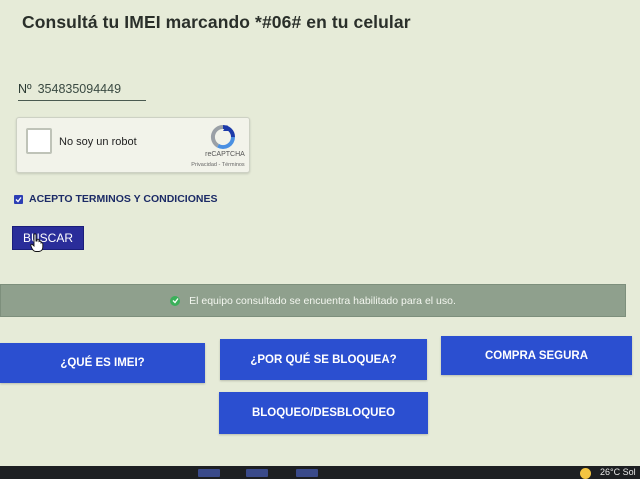 The image size is (640, 479). Describe the element at coordinates (123, 199) in the screenshot. I see `terms-label: ACEPTO TERMINOS Y CONDICIONES` at that location.